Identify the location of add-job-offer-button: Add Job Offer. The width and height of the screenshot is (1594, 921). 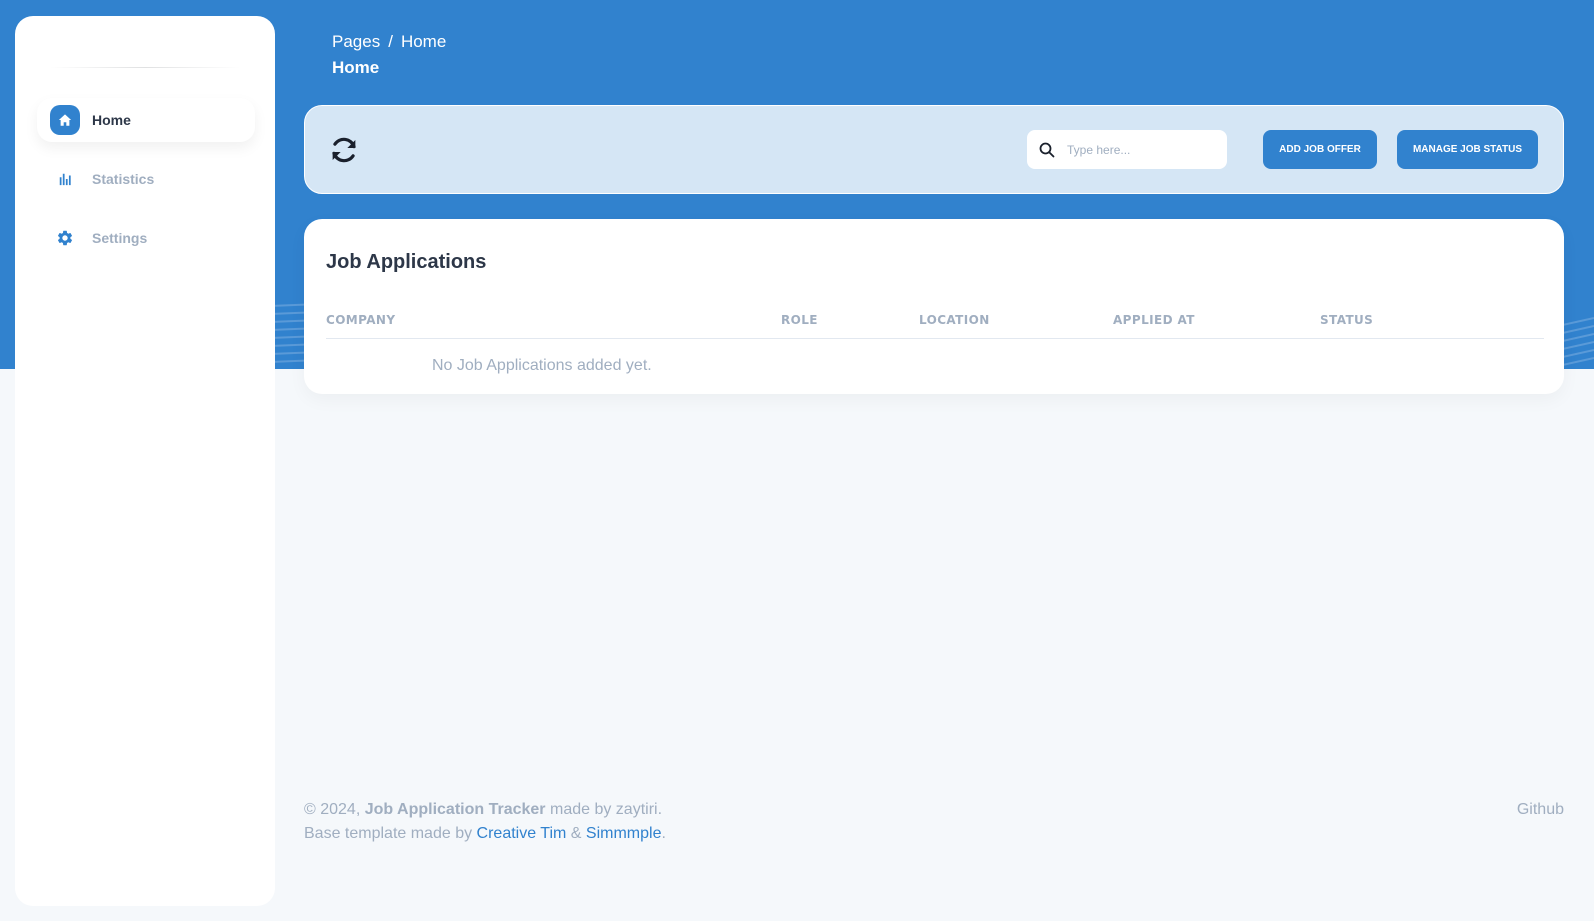
(1320, 149).